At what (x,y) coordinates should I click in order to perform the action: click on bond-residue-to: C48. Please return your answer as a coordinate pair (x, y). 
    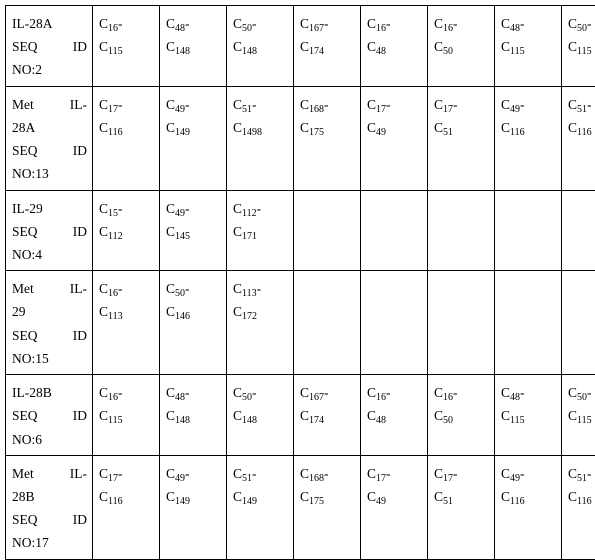
    Looking at the image, I should click on (394, 46).